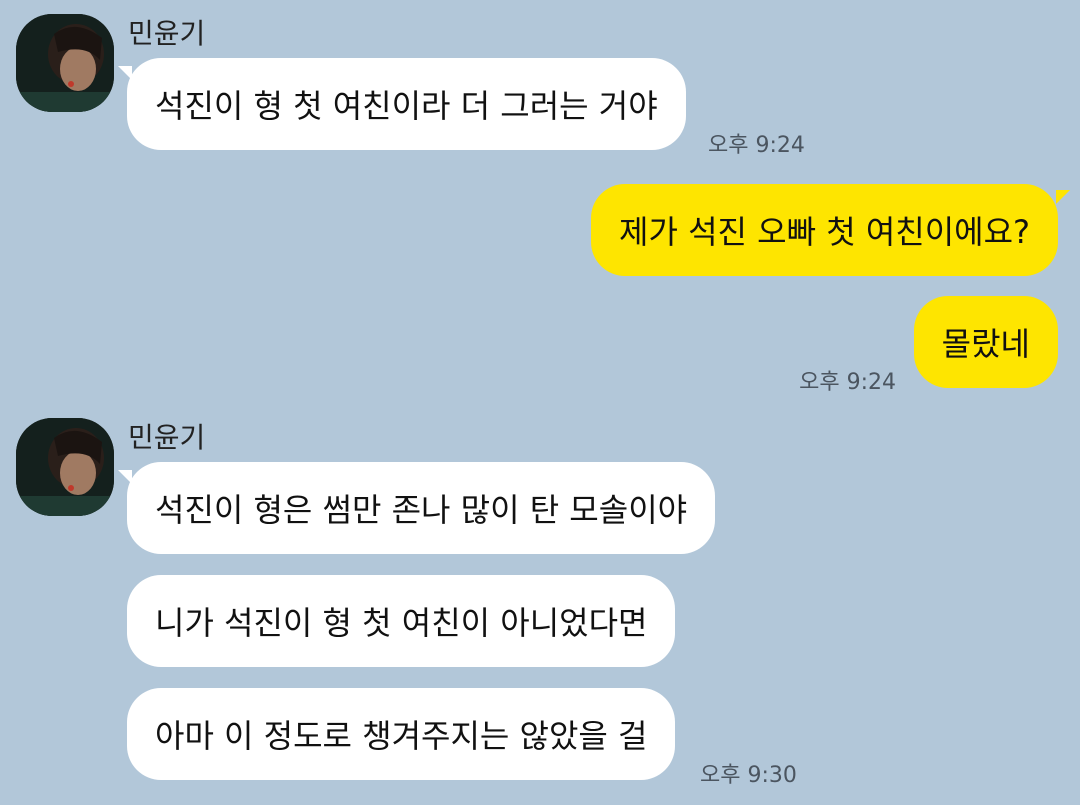  I want to click on message-text: 석진이 형 첫 여친이라 더 그러는 거야, so click(406, 106).